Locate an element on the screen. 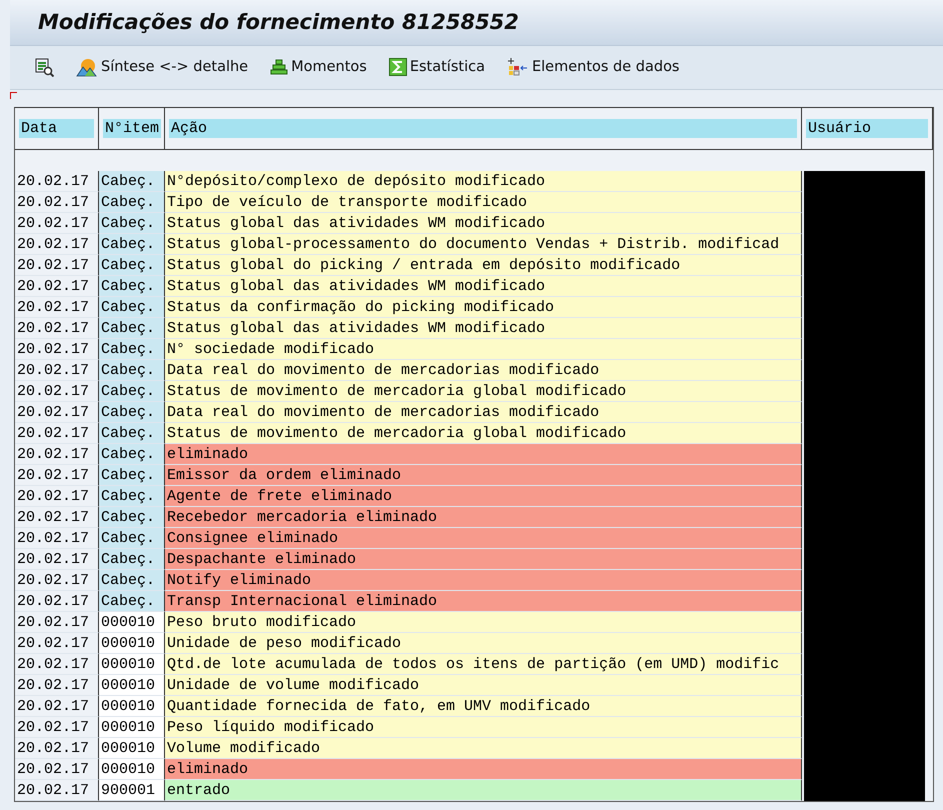 The height and width of the screenshot is (810, 943). action-cell: Peso líquido modificado is located at coordinates (483, 727).